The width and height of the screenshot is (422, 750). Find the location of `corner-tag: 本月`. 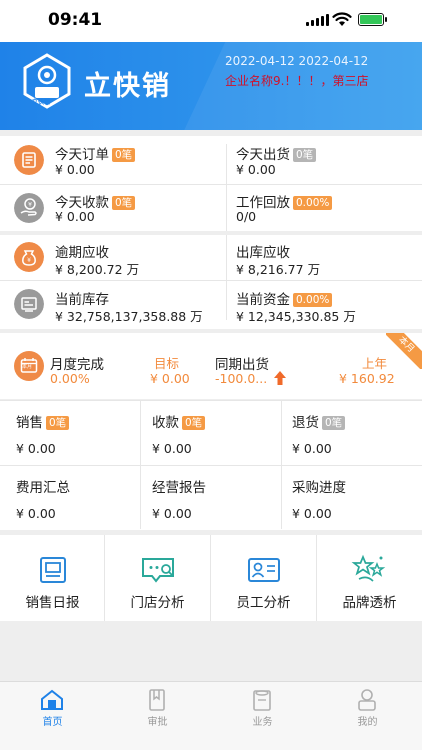

corner-tag: 本月 is located at coordinates (404, 351).